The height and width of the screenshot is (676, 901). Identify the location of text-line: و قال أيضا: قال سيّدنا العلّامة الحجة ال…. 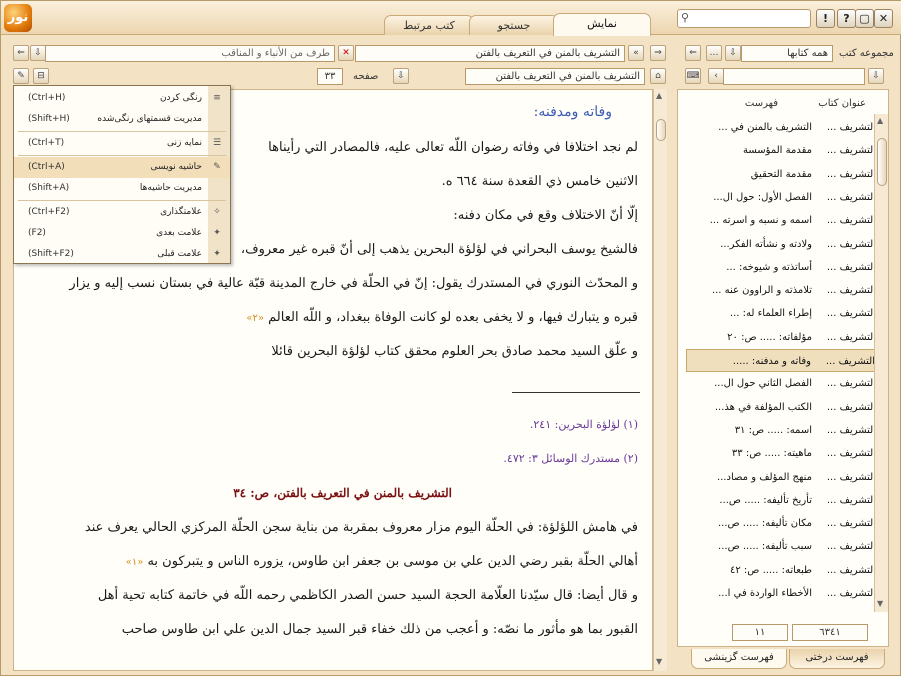
(367, 595).